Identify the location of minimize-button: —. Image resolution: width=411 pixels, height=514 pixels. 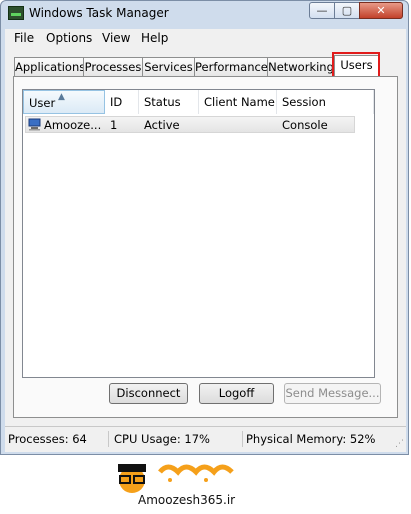
(322, 10).